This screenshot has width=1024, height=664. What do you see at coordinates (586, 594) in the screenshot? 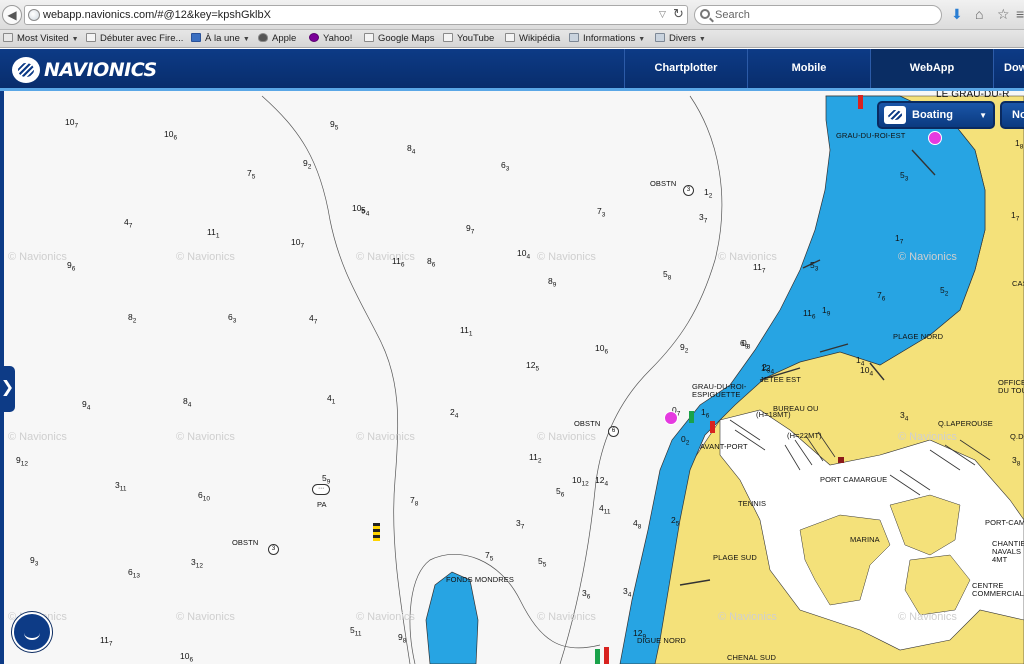
I see `depth-sounding: 36` at bounding box center [586, 594].